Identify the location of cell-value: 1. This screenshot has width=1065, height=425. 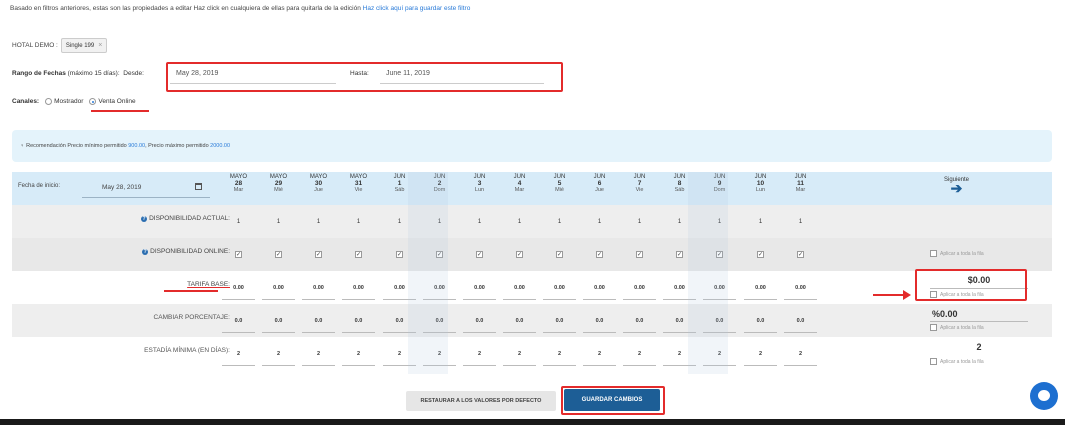
(719, 221).